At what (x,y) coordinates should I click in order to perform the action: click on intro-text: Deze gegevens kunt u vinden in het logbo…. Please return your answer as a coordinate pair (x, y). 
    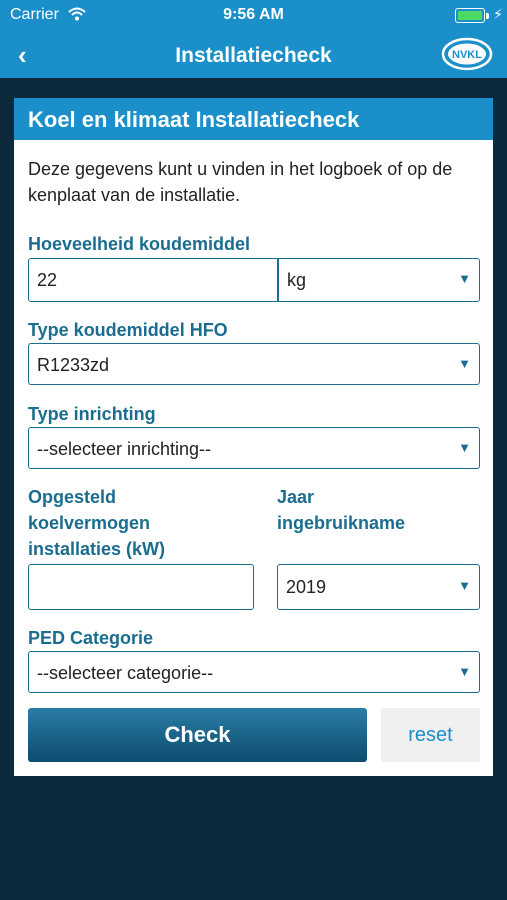
    Looking at the image, I should click on (240, 182).